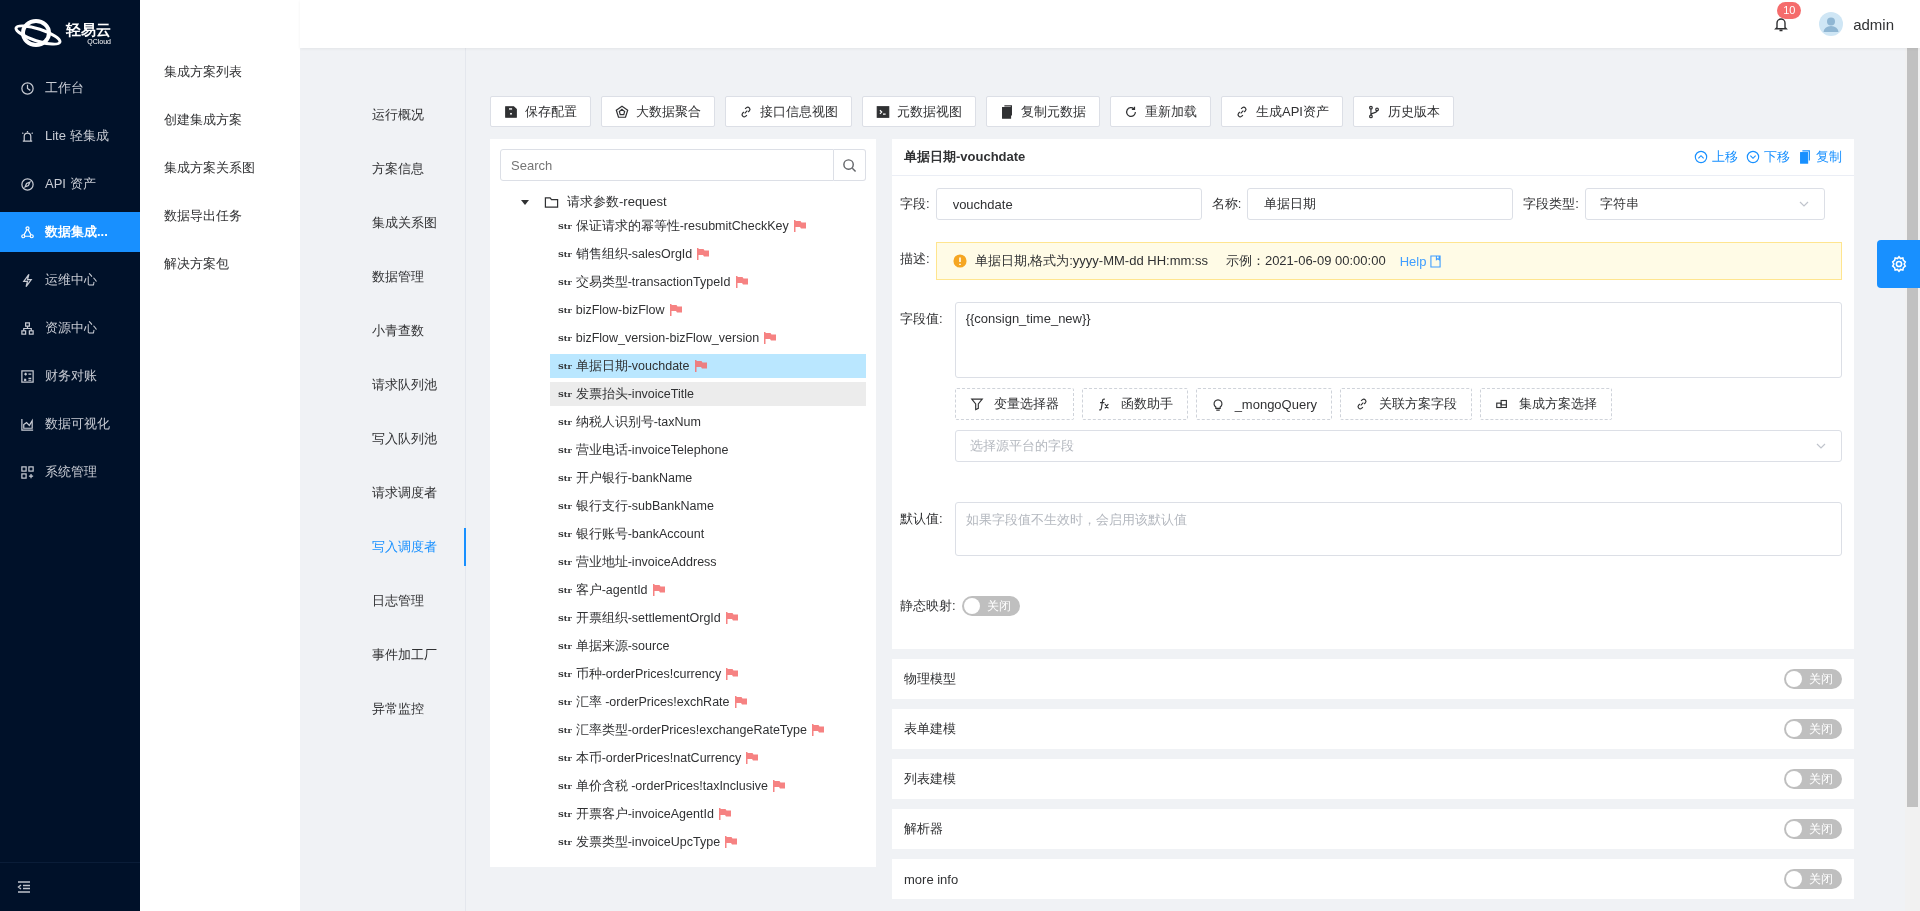 This screenshot has width=1920, height=911. What do you see at coordinates (1373, 679) in the screenshot?
I see `section-bar: 物理模型 关闭` at bounding box center [1373, 679].